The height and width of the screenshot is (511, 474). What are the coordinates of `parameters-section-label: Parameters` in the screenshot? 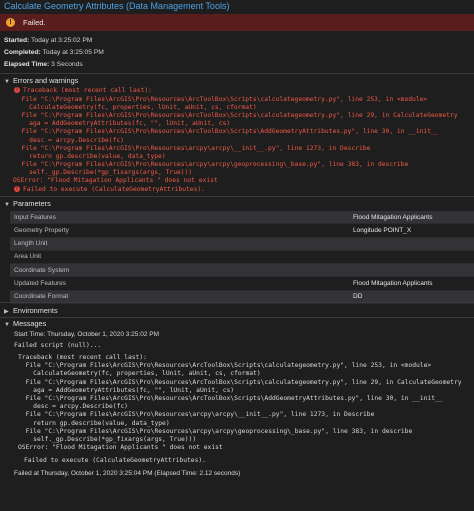 It's located at (32, 203).